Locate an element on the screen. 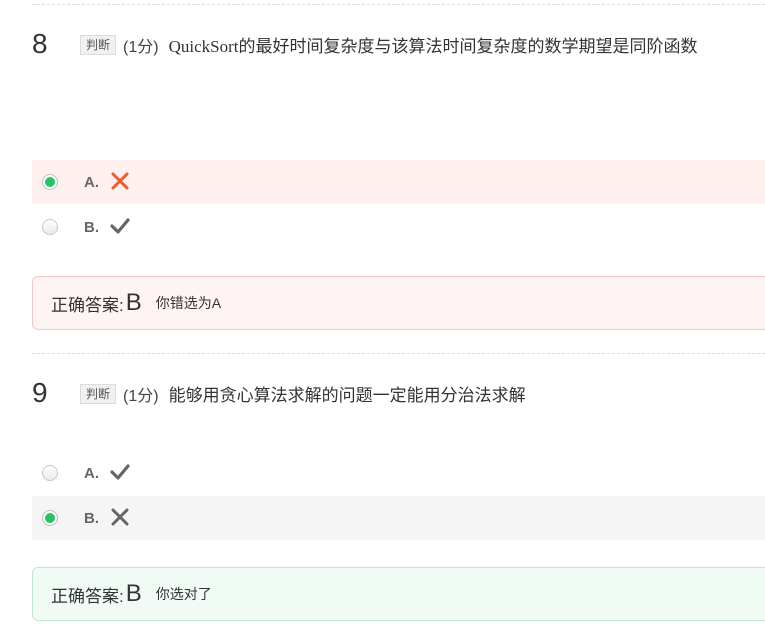 The width and height of the screenshot is (765, 640). question-header: 判断 (1分) 能够用贪心算法求解的问题一定能用分治法求解 is located at coordinates (303, 393).